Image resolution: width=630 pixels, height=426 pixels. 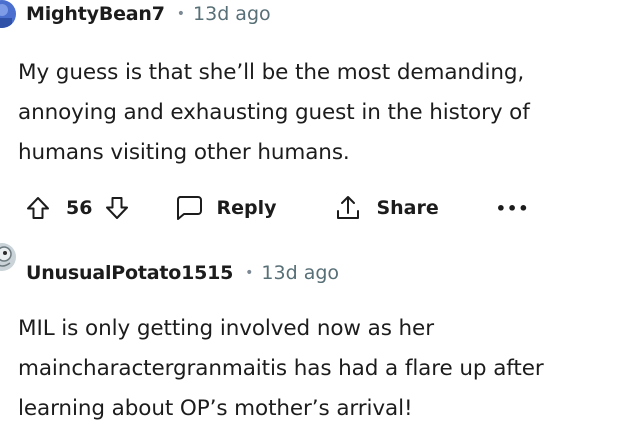 I want to click on comment-meta: MightyBean7 • 13d ago, so click(x=148, y=14).